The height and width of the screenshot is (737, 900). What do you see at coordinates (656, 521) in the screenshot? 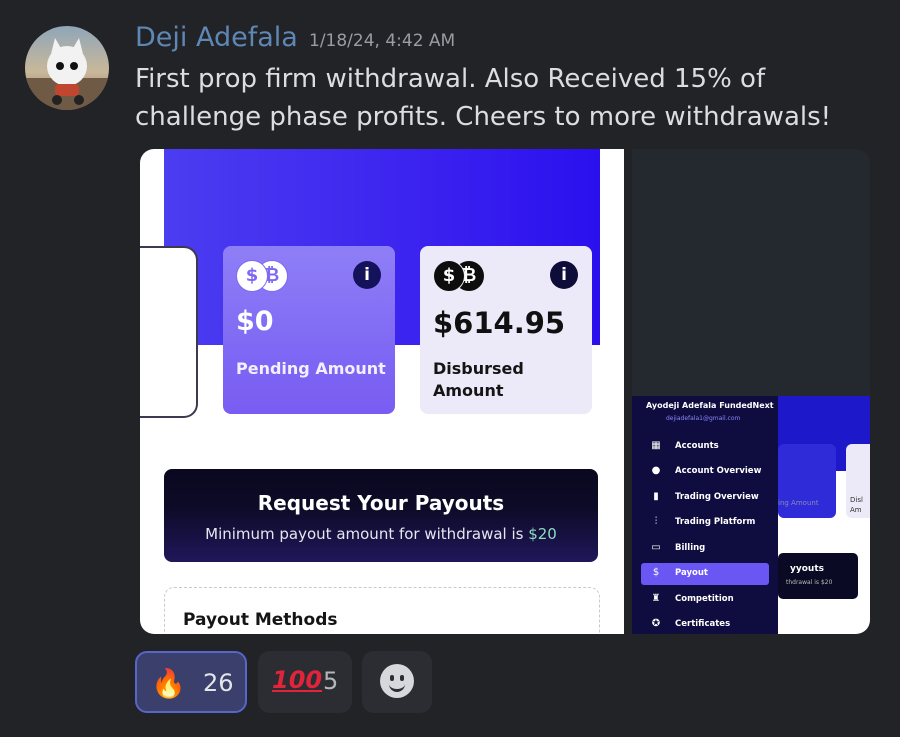
I see `chart-icon: ⫶` at bounding box center [656, 521].